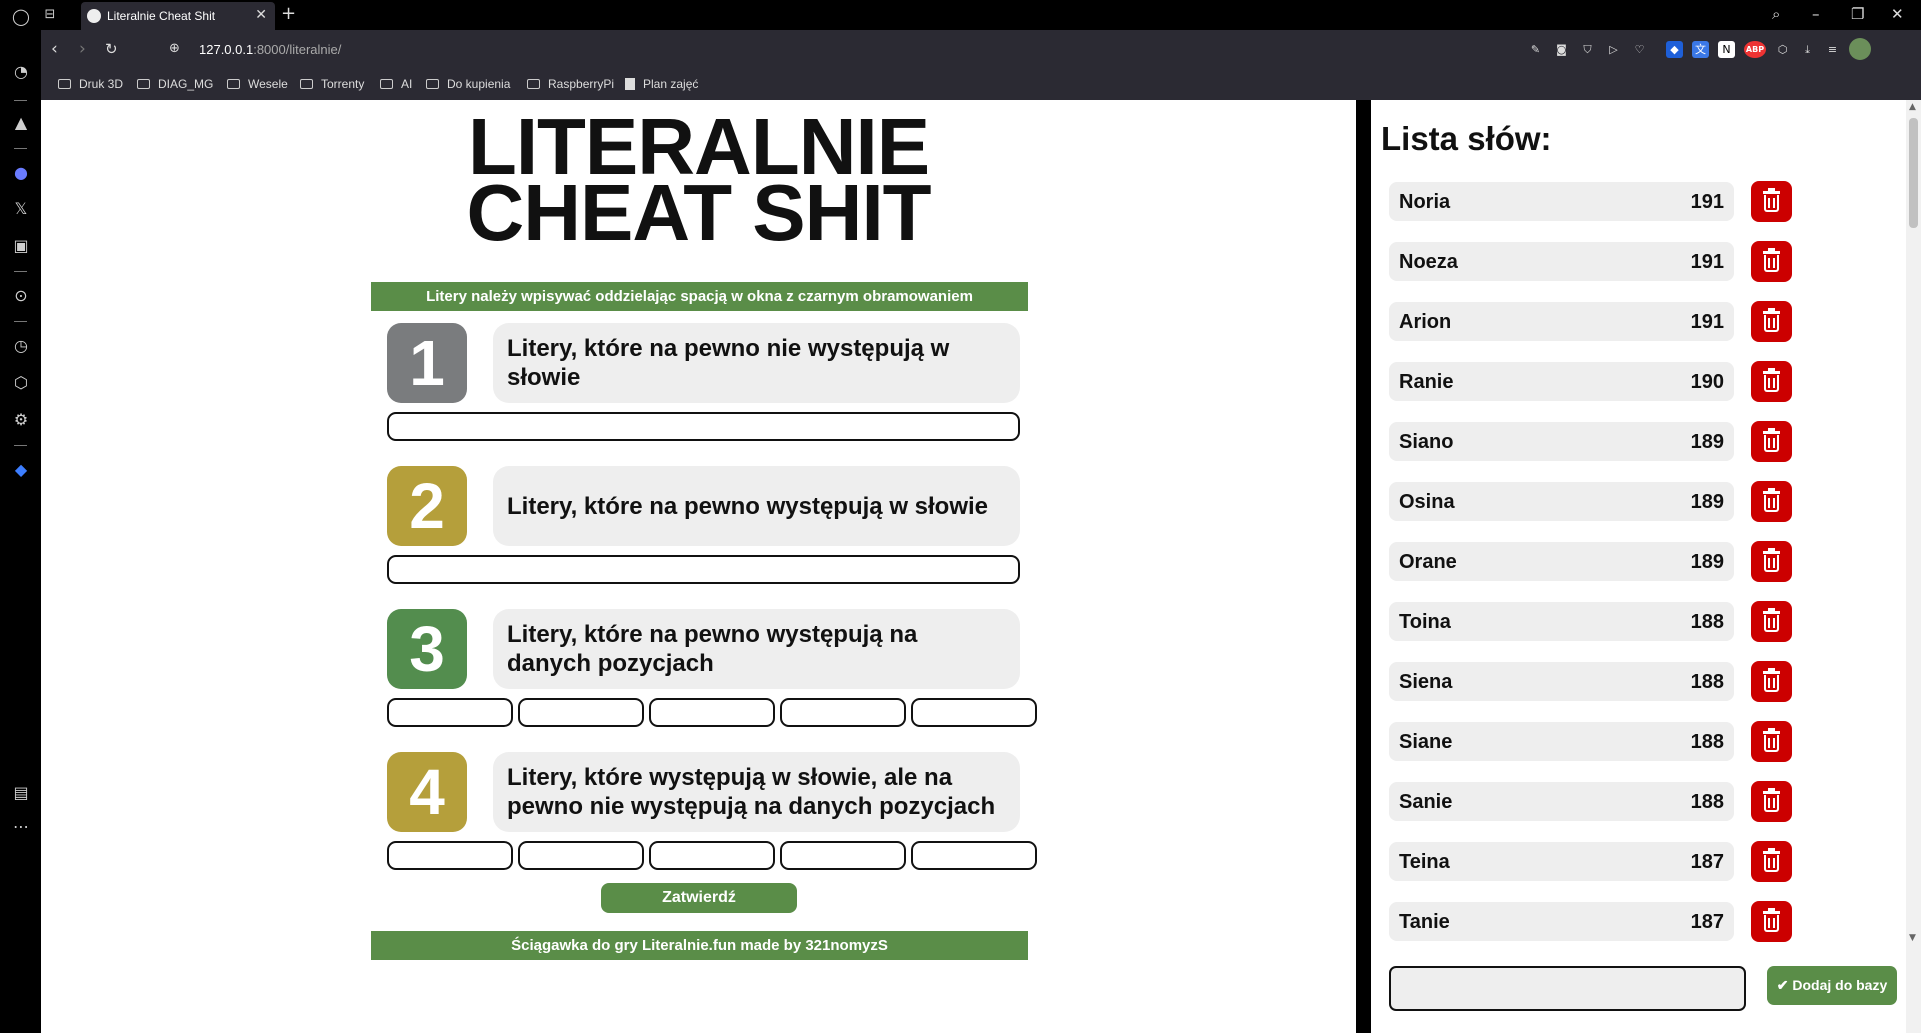 The height and width of the screenshot is (1033, 1921). Describe the element at coordinates (21, 173) in the screenshot. I see `messenger-icon: ●` at that location.